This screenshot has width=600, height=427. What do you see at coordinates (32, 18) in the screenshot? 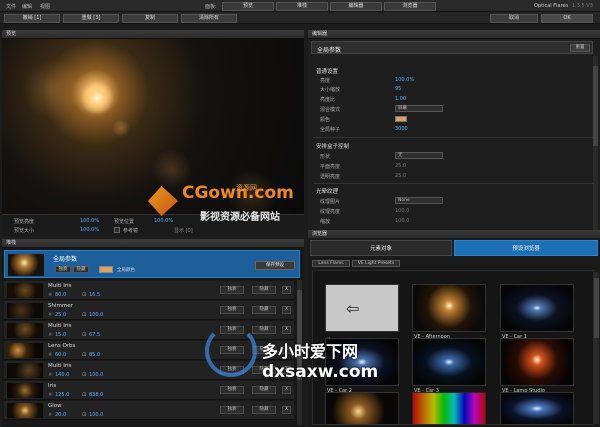
I see `undo-button: 撤销 [1]` at bounding box center [32, 18].